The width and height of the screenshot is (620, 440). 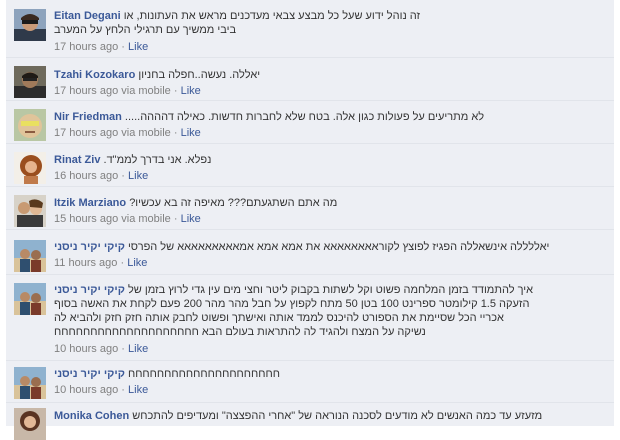 What do you see at coordinates (90, 203) in the screenshot?
I see `comment-author: Itzik Marziano` at bounding box center [90, 203].